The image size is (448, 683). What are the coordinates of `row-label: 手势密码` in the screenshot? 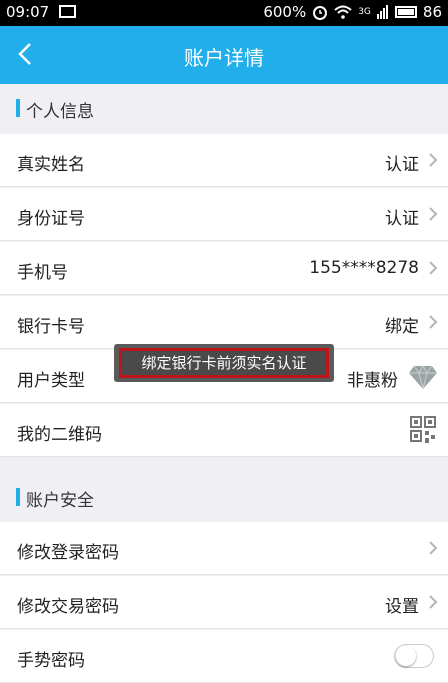 It's located at (51, 661).